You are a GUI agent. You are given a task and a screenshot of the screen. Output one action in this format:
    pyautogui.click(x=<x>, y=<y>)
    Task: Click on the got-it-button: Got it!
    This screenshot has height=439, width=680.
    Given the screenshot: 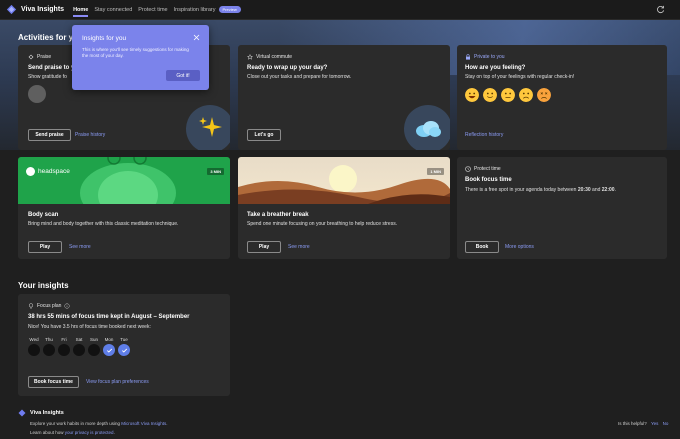 What is the action you would take?
    pyautogui.click(x=183, y=75)
    